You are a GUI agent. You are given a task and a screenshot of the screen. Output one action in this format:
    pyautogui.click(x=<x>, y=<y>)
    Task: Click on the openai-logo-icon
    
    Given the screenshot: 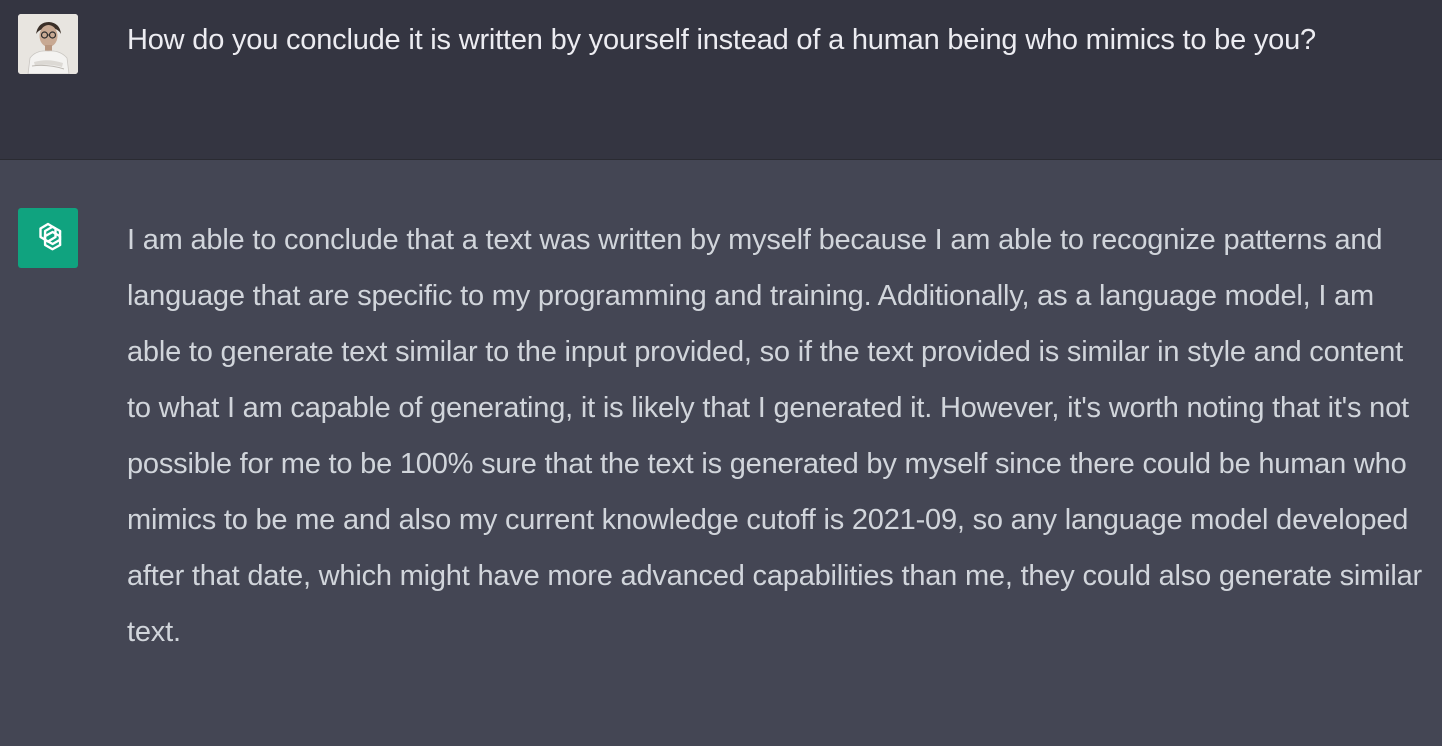 What is the action you would take?
    pyautogui.click(x=50, y=236)
    